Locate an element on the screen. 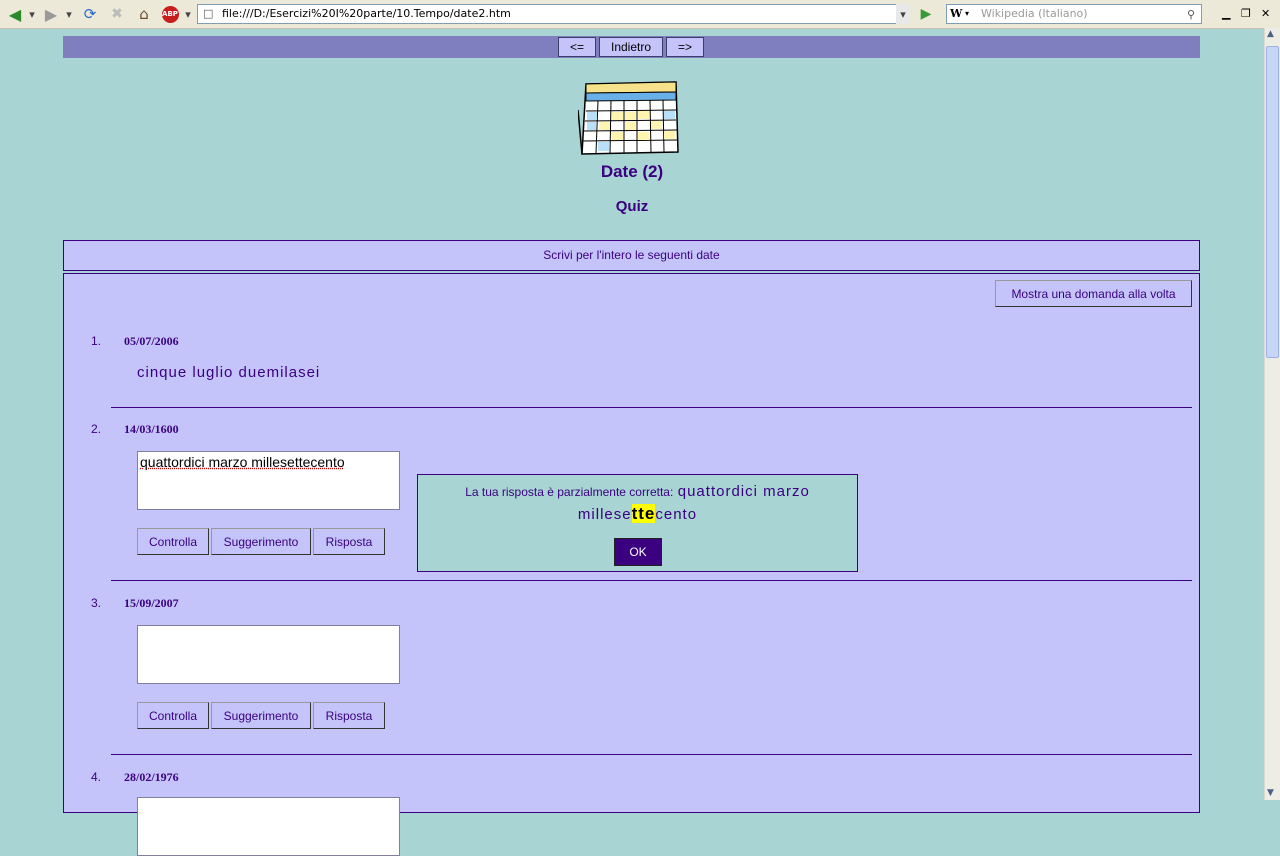  ok-button: OK is located at coordinates (638, 552).